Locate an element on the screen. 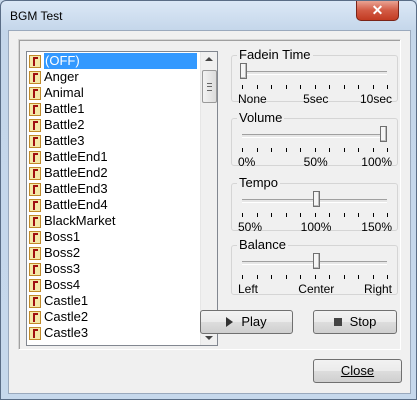 The image size is (417, 400). list-item: BlackMarket is located at coordinates (114, 221).